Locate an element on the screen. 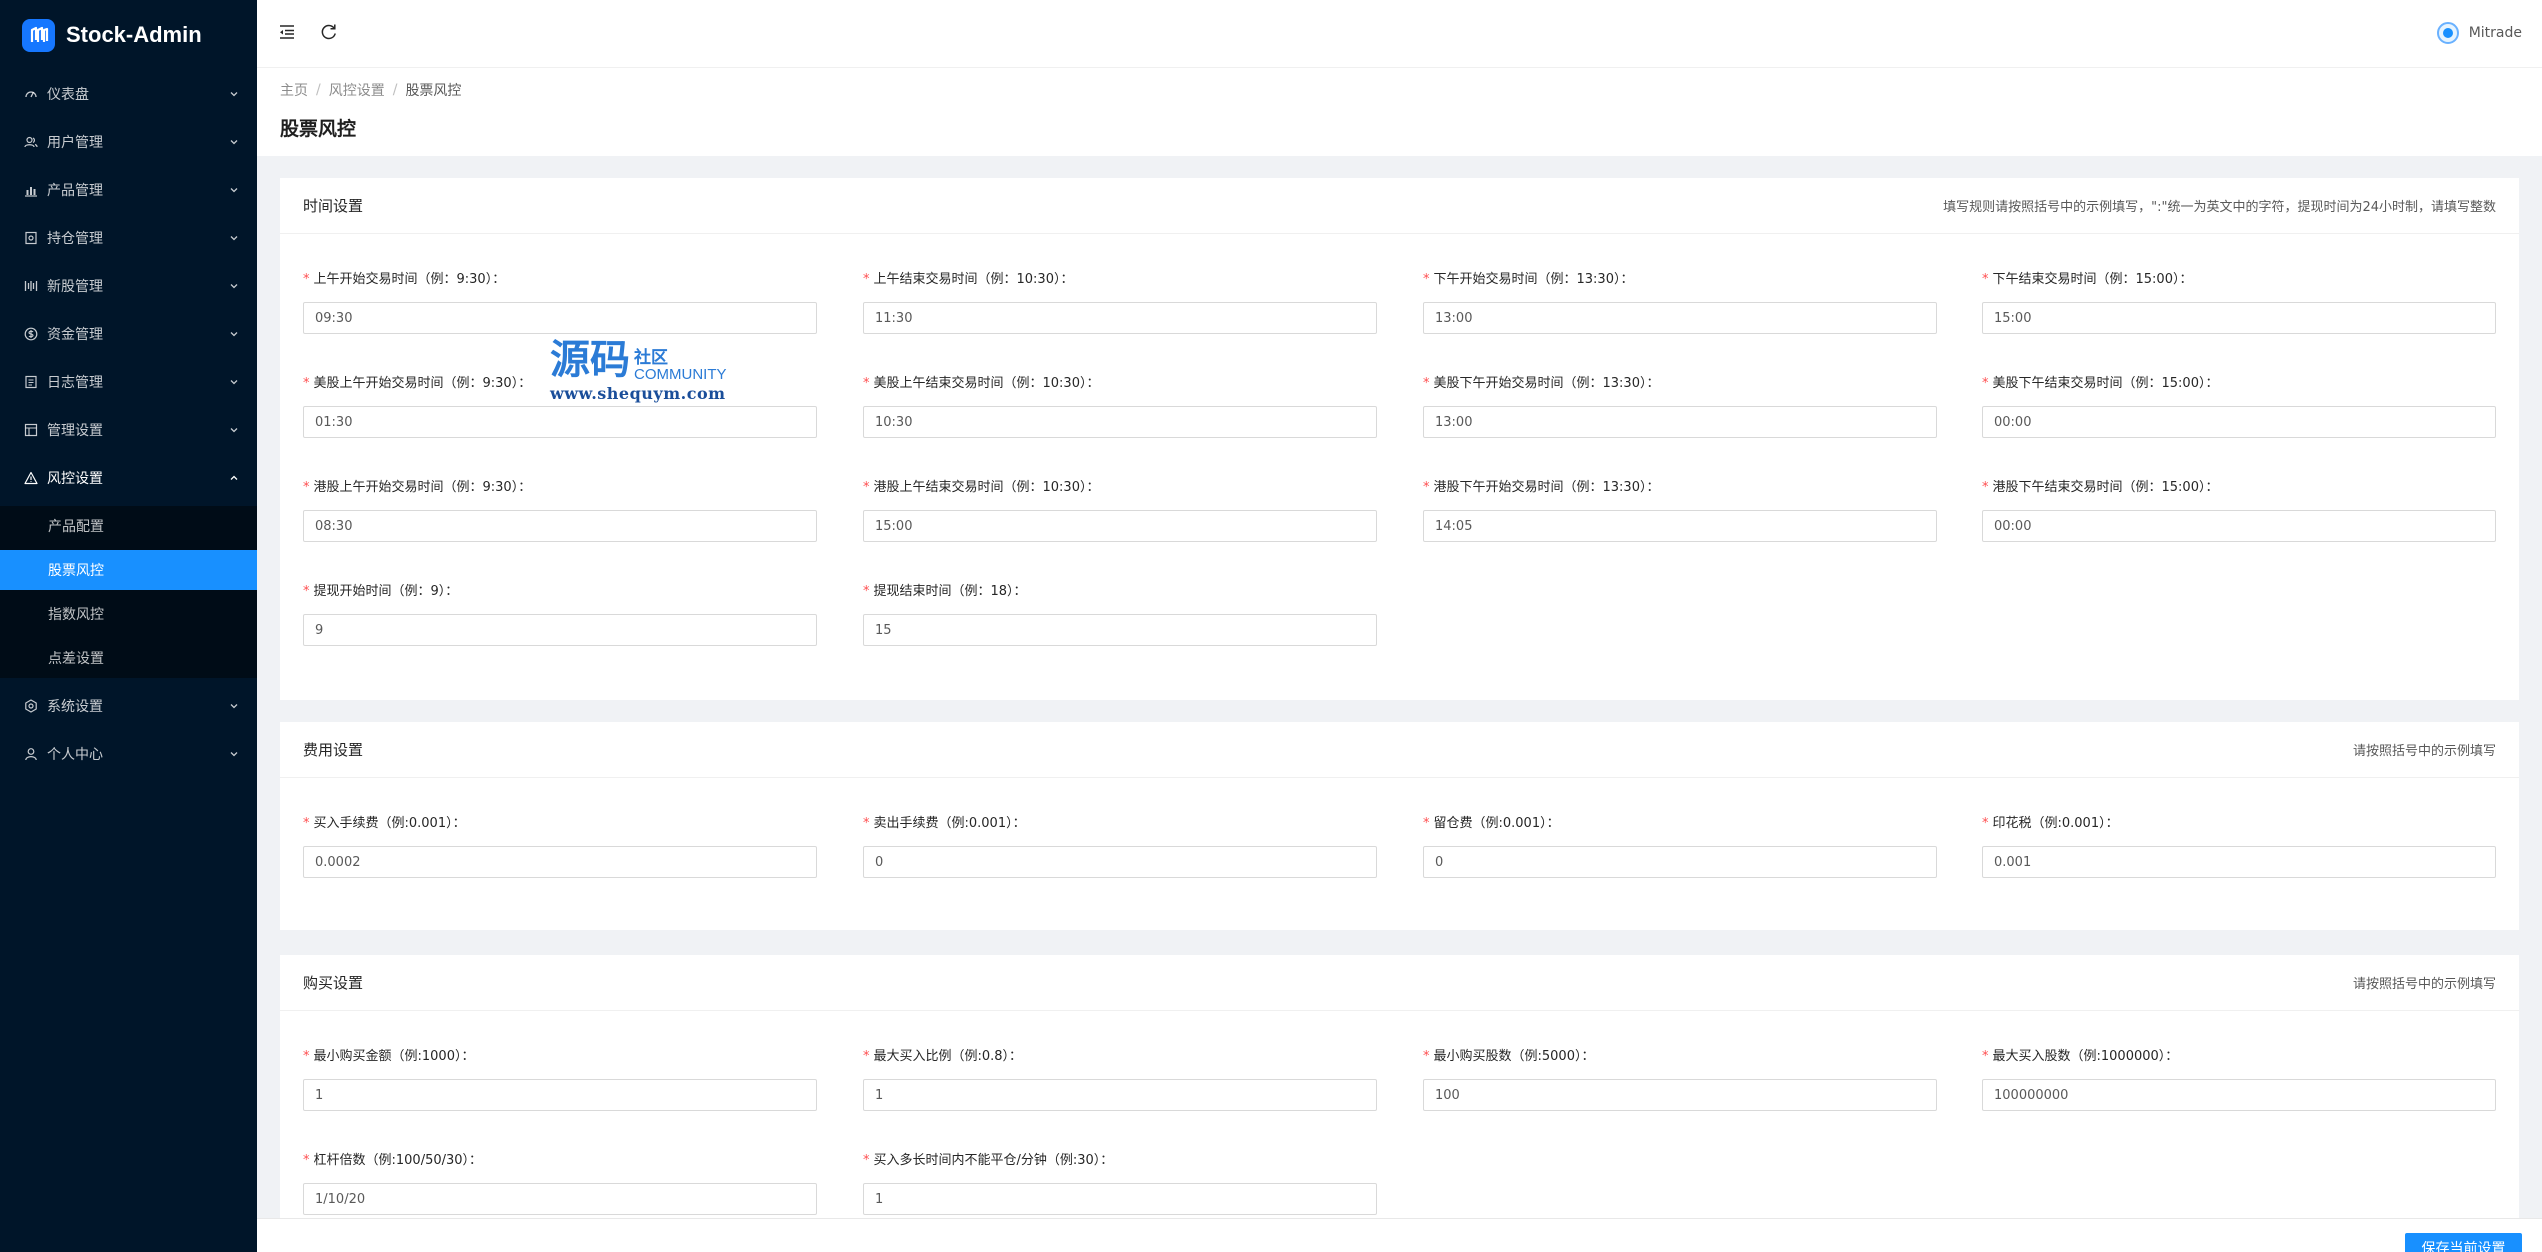  sidebar-item-system-settings: 系统设置 is located at coordinates (128, 706).